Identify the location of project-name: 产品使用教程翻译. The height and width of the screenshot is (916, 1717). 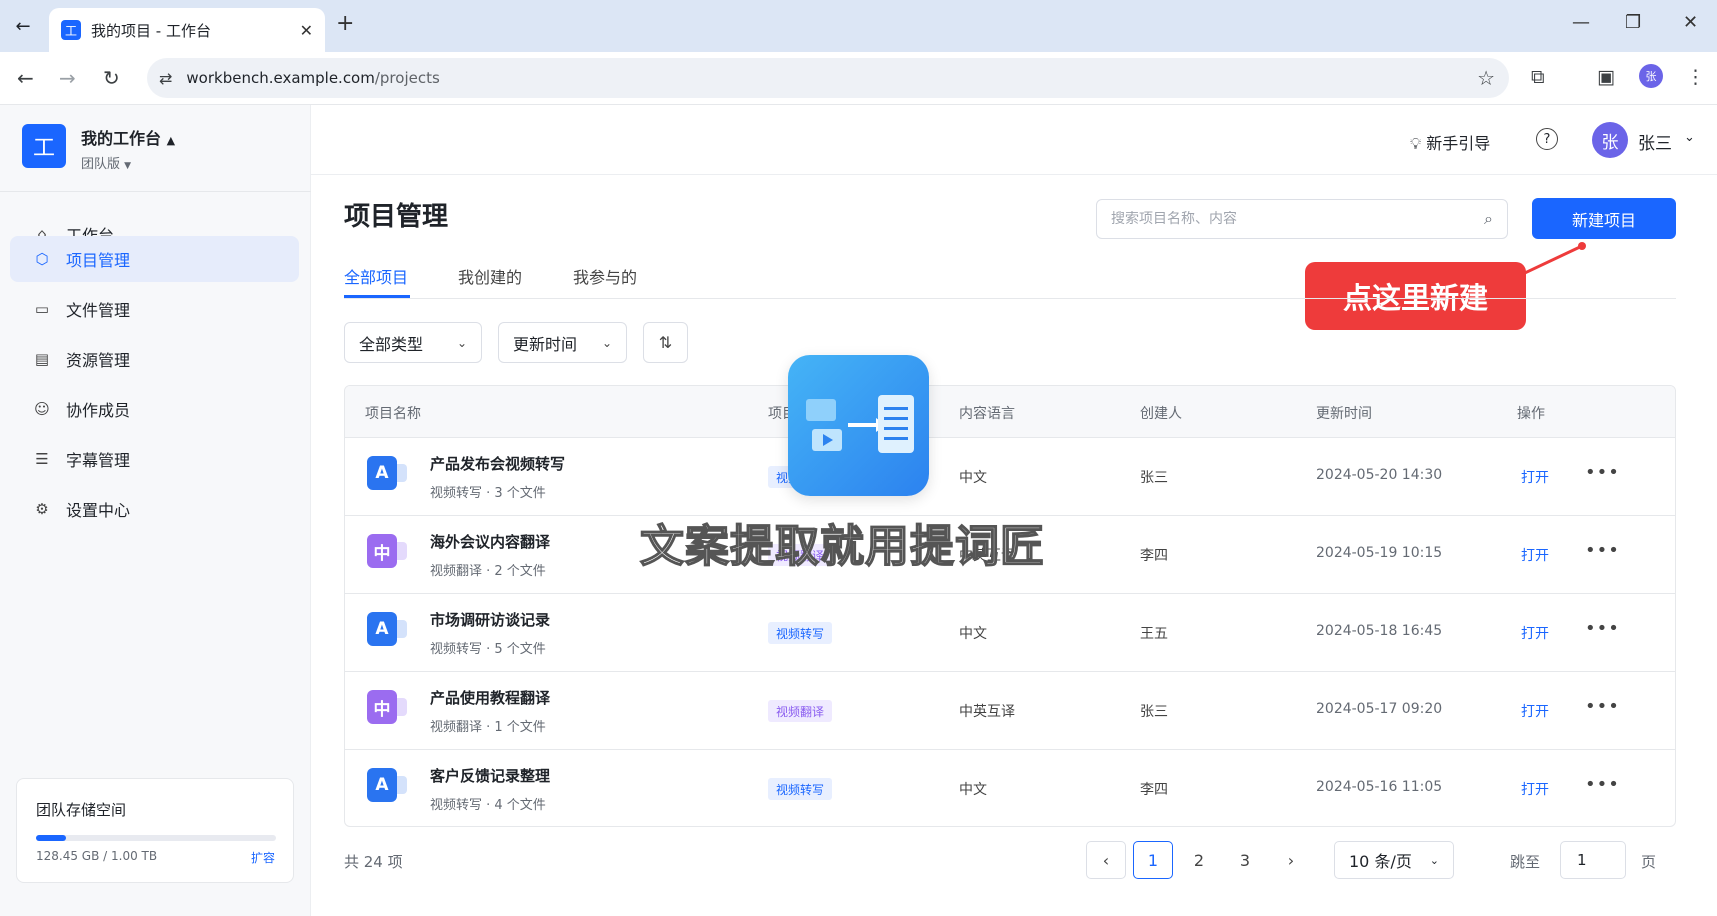
(490, 697).